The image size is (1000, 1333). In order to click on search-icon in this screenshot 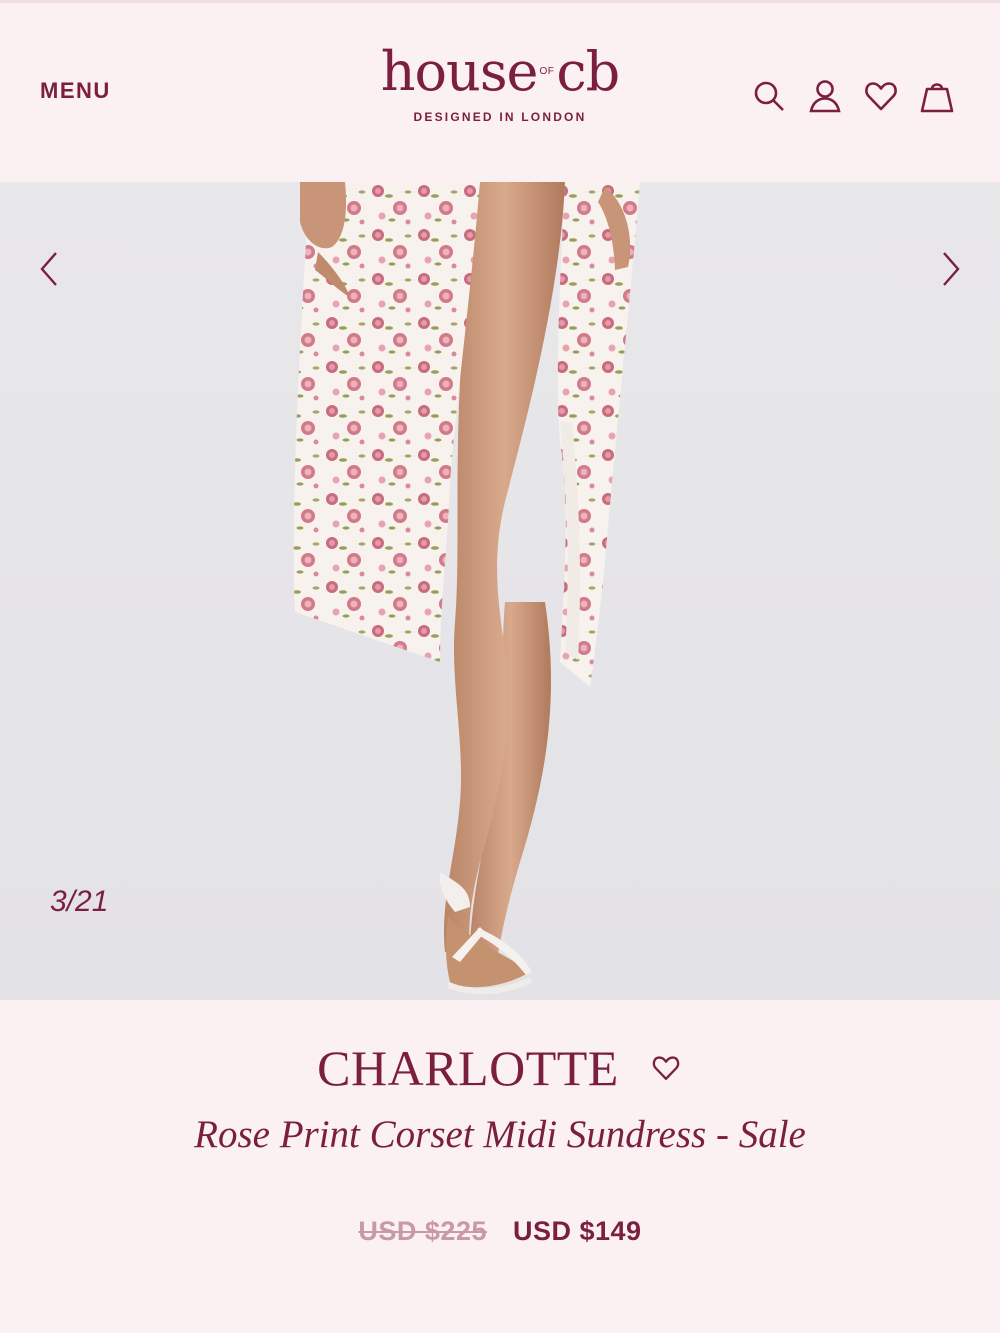, I will do `click(769, 96)`.